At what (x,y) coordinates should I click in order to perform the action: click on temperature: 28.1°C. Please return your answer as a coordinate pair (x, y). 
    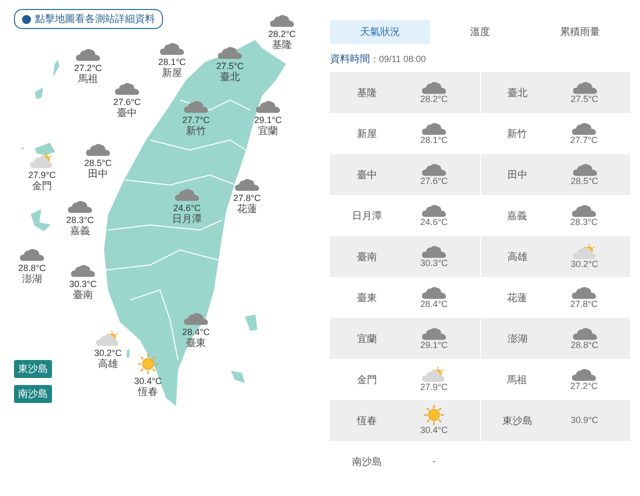
    Looking at the image, I should click on (434, 140).